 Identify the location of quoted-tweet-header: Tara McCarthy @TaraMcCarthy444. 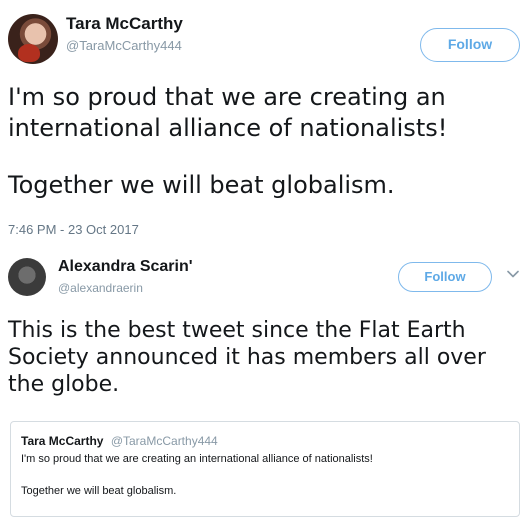
(119, 441).